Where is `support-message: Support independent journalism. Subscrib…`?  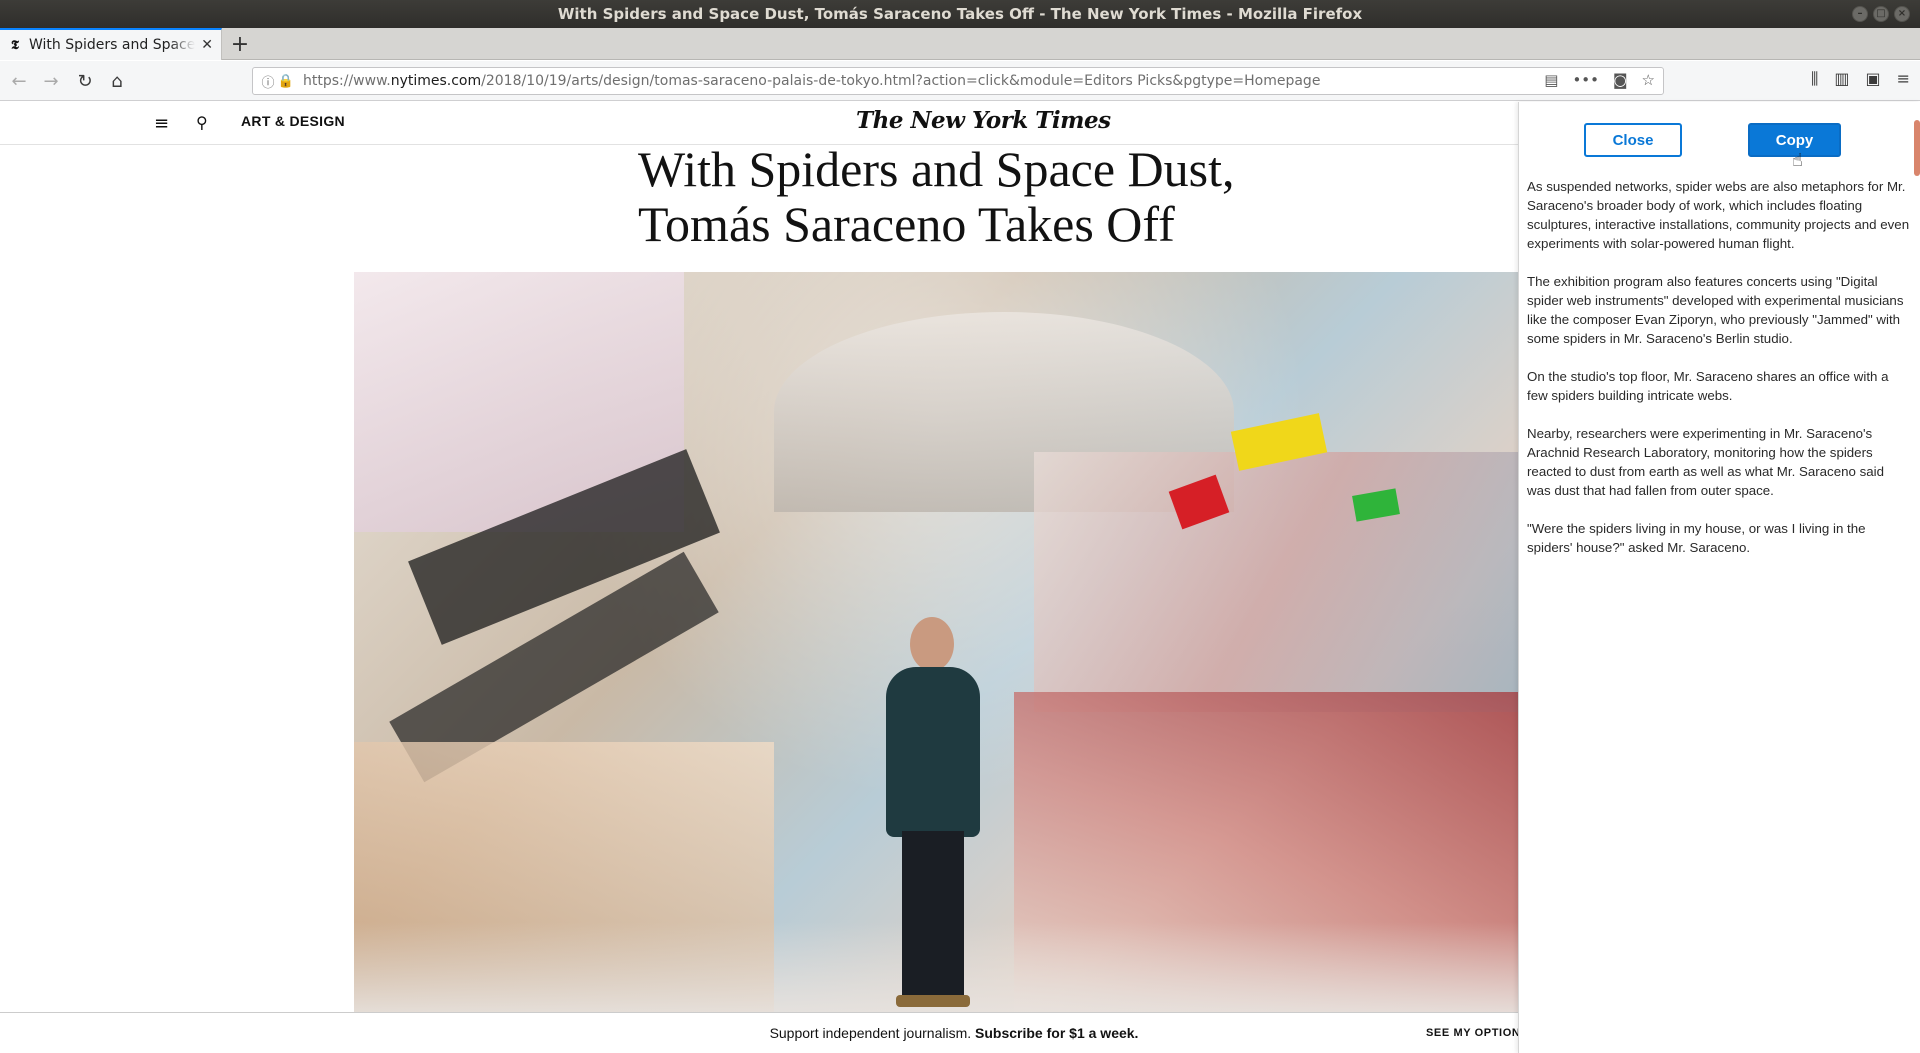 support-message: Support independent journalism. Subscrib… is located at coordinates (759, 1033).